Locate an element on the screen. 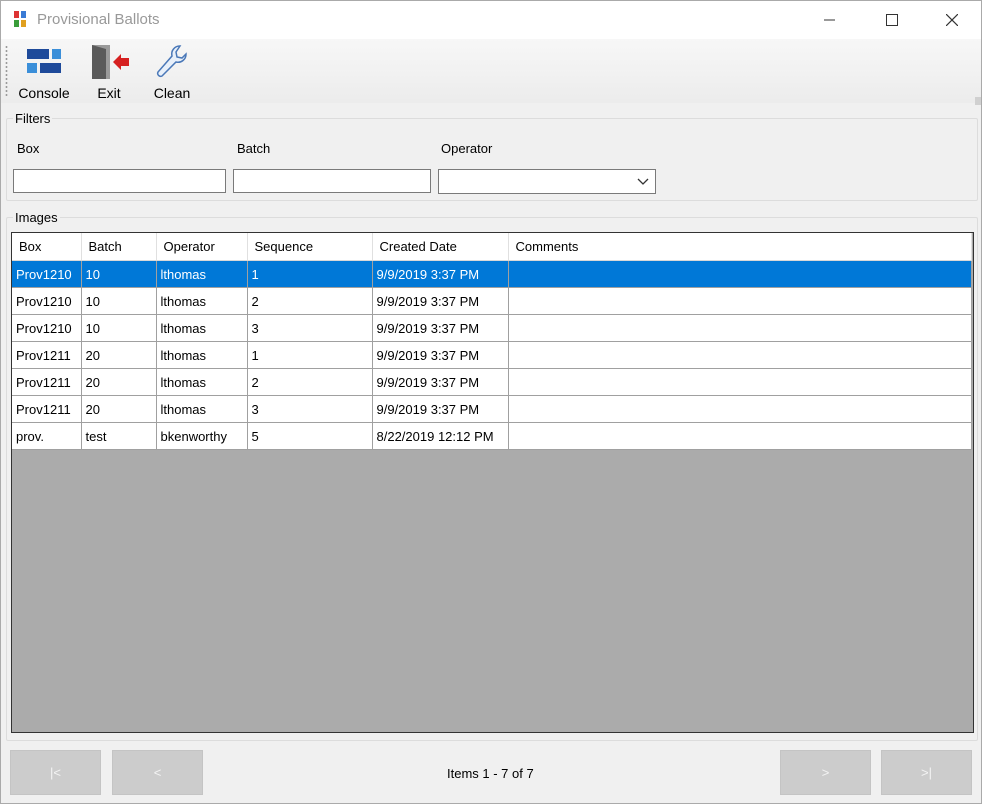 This screenshot has width=982, height=804. pager-status: Items 1 - 7 of 7 is located at coordinates (490, 773).